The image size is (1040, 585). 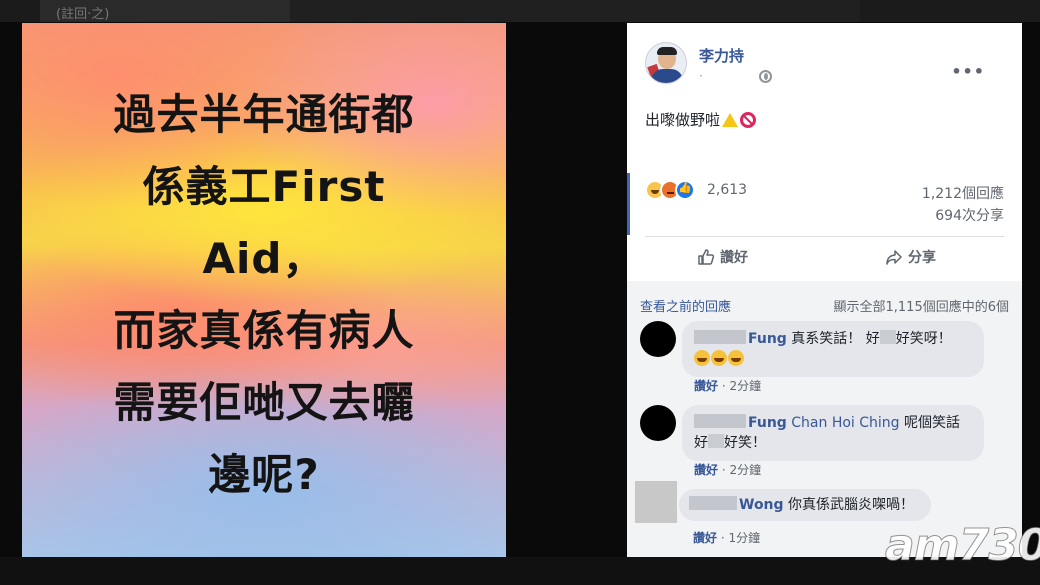 What do you see at coordinates (851, 505) in the screenshot?
I see `comment-text: 你真係武腦炎㗎喎！` at bounding box center [851, 505].